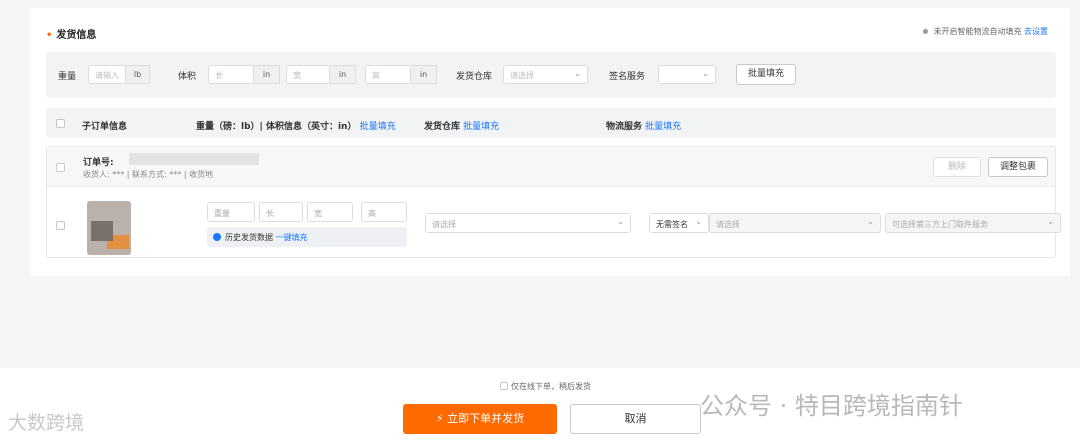  What do you see at coordinates (663, 127) in the screenshot?
I see `logistics-batch-fill-link: 批量填充` at bounding box center [663, 127].